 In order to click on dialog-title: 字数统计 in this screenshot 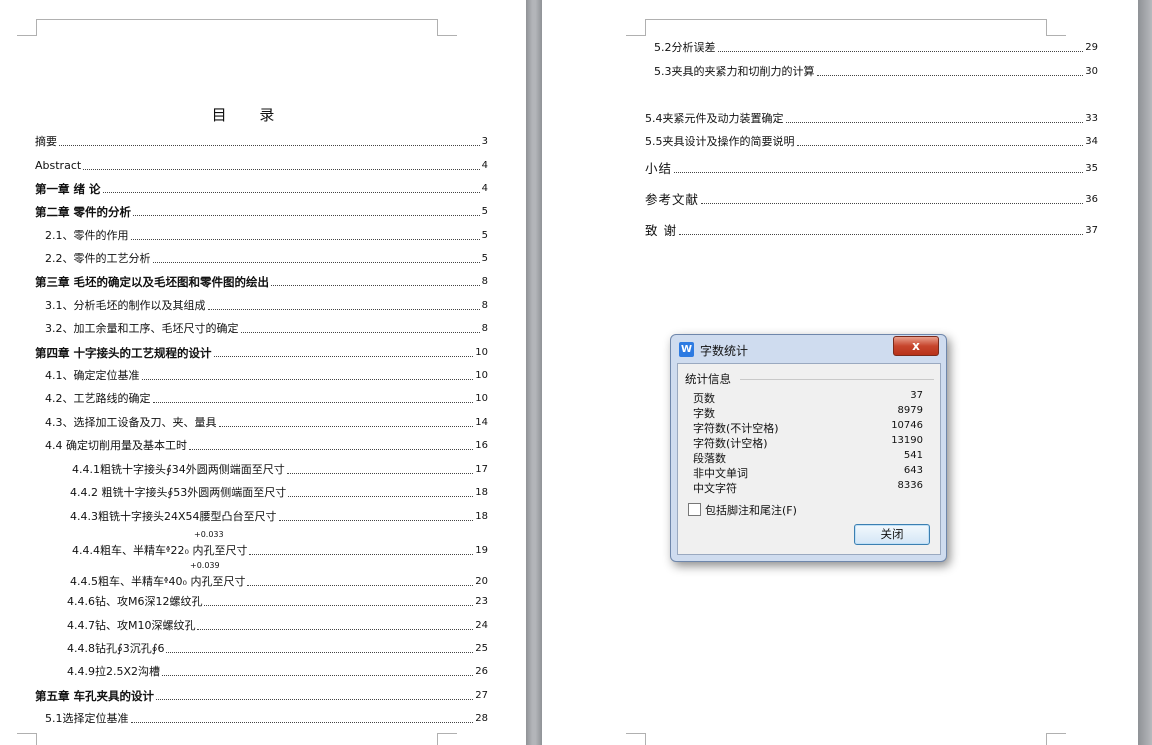, I will do `click(724, 351)`.